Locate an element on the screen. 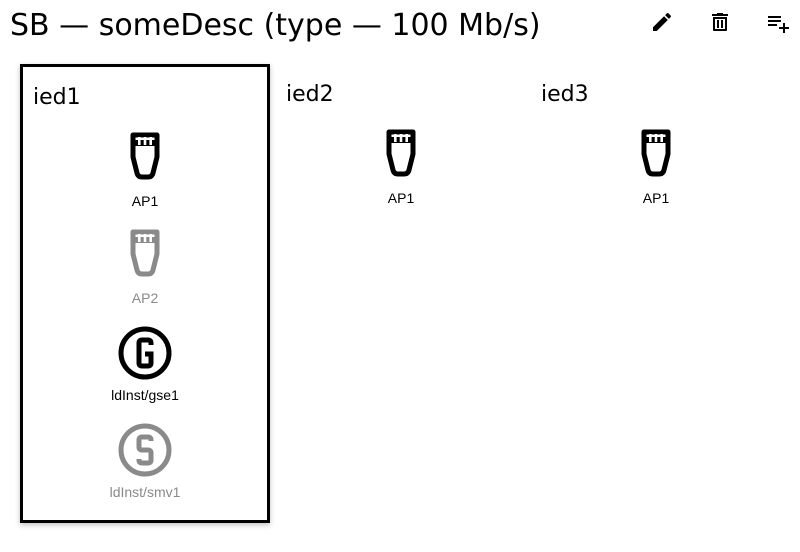 The width and height of the screenshot is (800, 552). header-actions is located at coordinates (720, 22).